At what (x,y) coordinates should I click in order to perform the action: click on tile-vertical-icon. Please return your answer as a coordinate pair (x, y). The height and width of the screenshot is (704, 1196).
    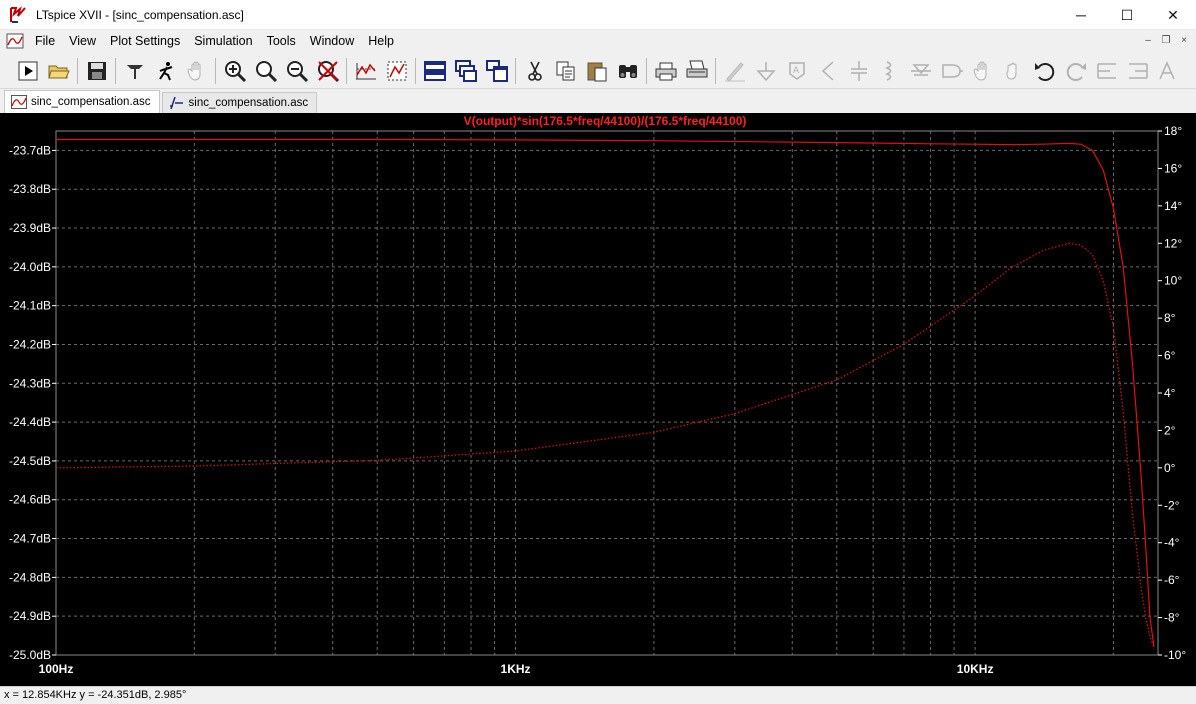
    Looking at the image, I should click on (496, 71).